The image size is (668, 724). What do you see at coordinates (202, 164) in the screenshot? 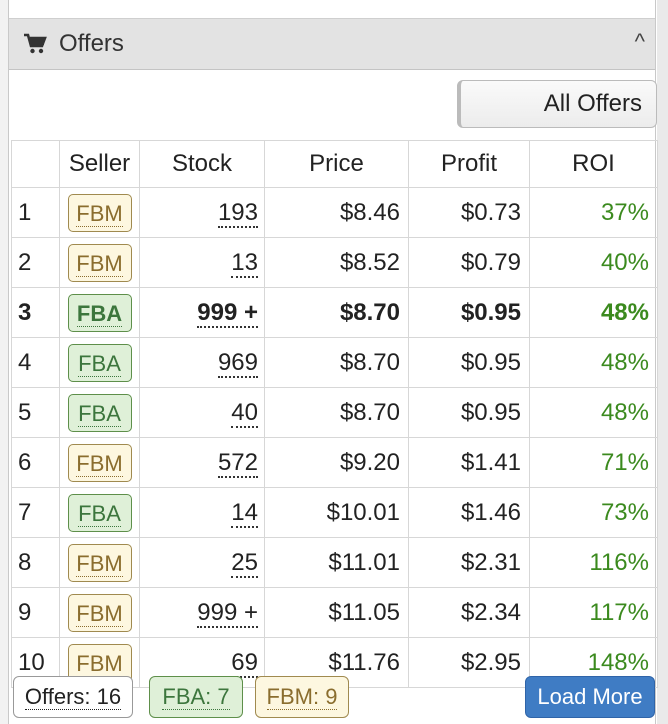
I see `header-stock: Stock` at bounding box center [202, 164].